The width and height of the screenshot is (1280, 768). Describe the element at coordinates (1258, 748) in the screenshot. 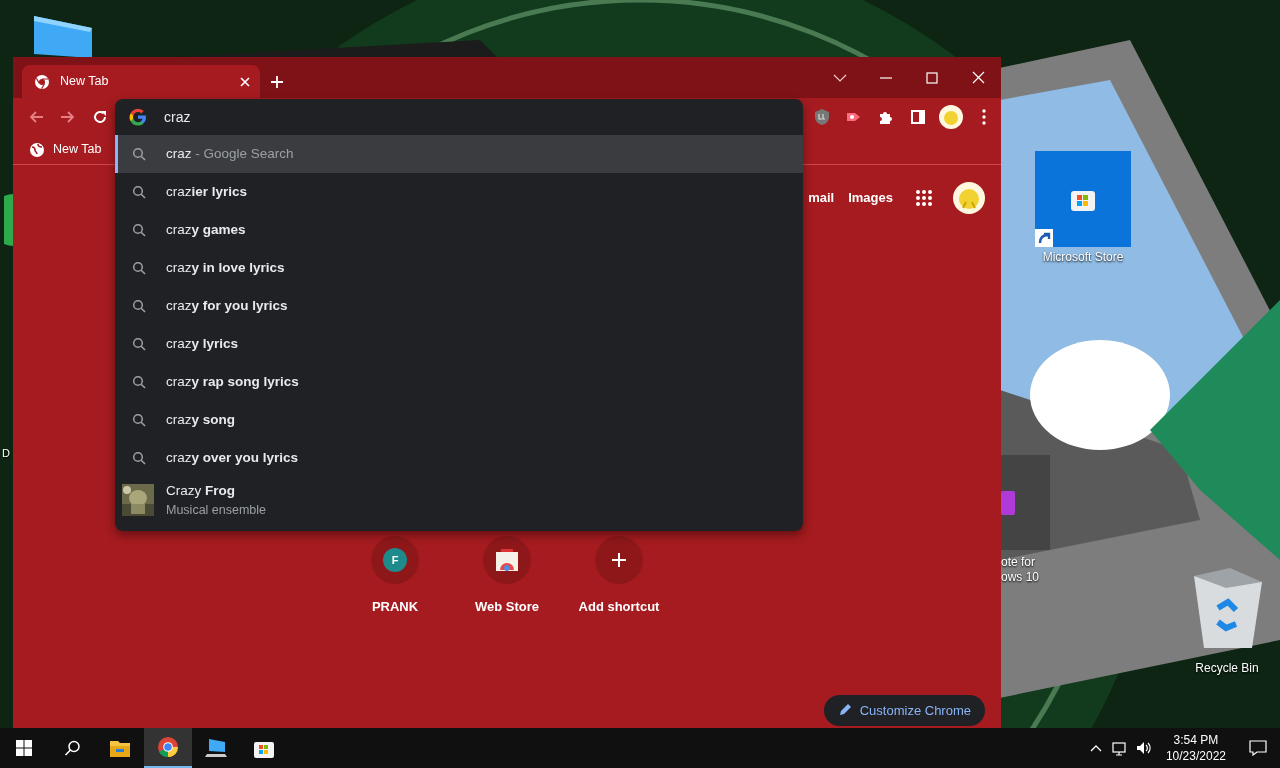

I see `notification-icon` at that location.